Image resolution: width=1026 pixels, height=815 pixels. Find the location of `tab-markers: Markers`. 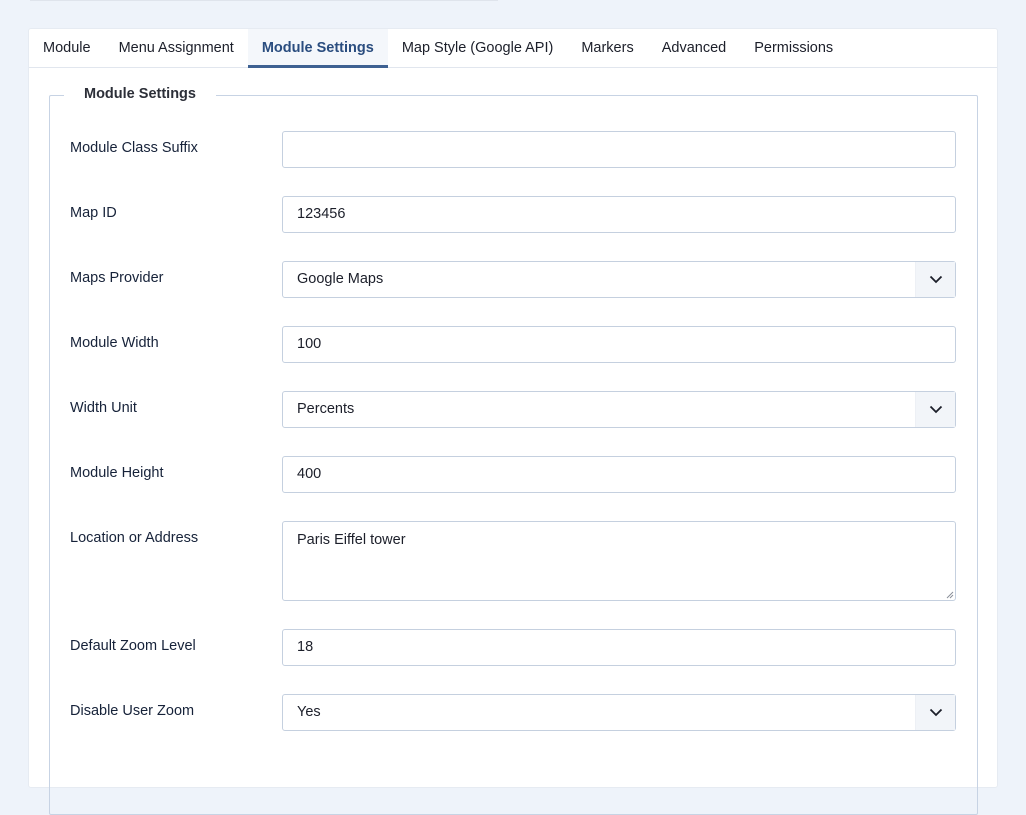

tab-markers: Markers is located at coordinates (607, 48).